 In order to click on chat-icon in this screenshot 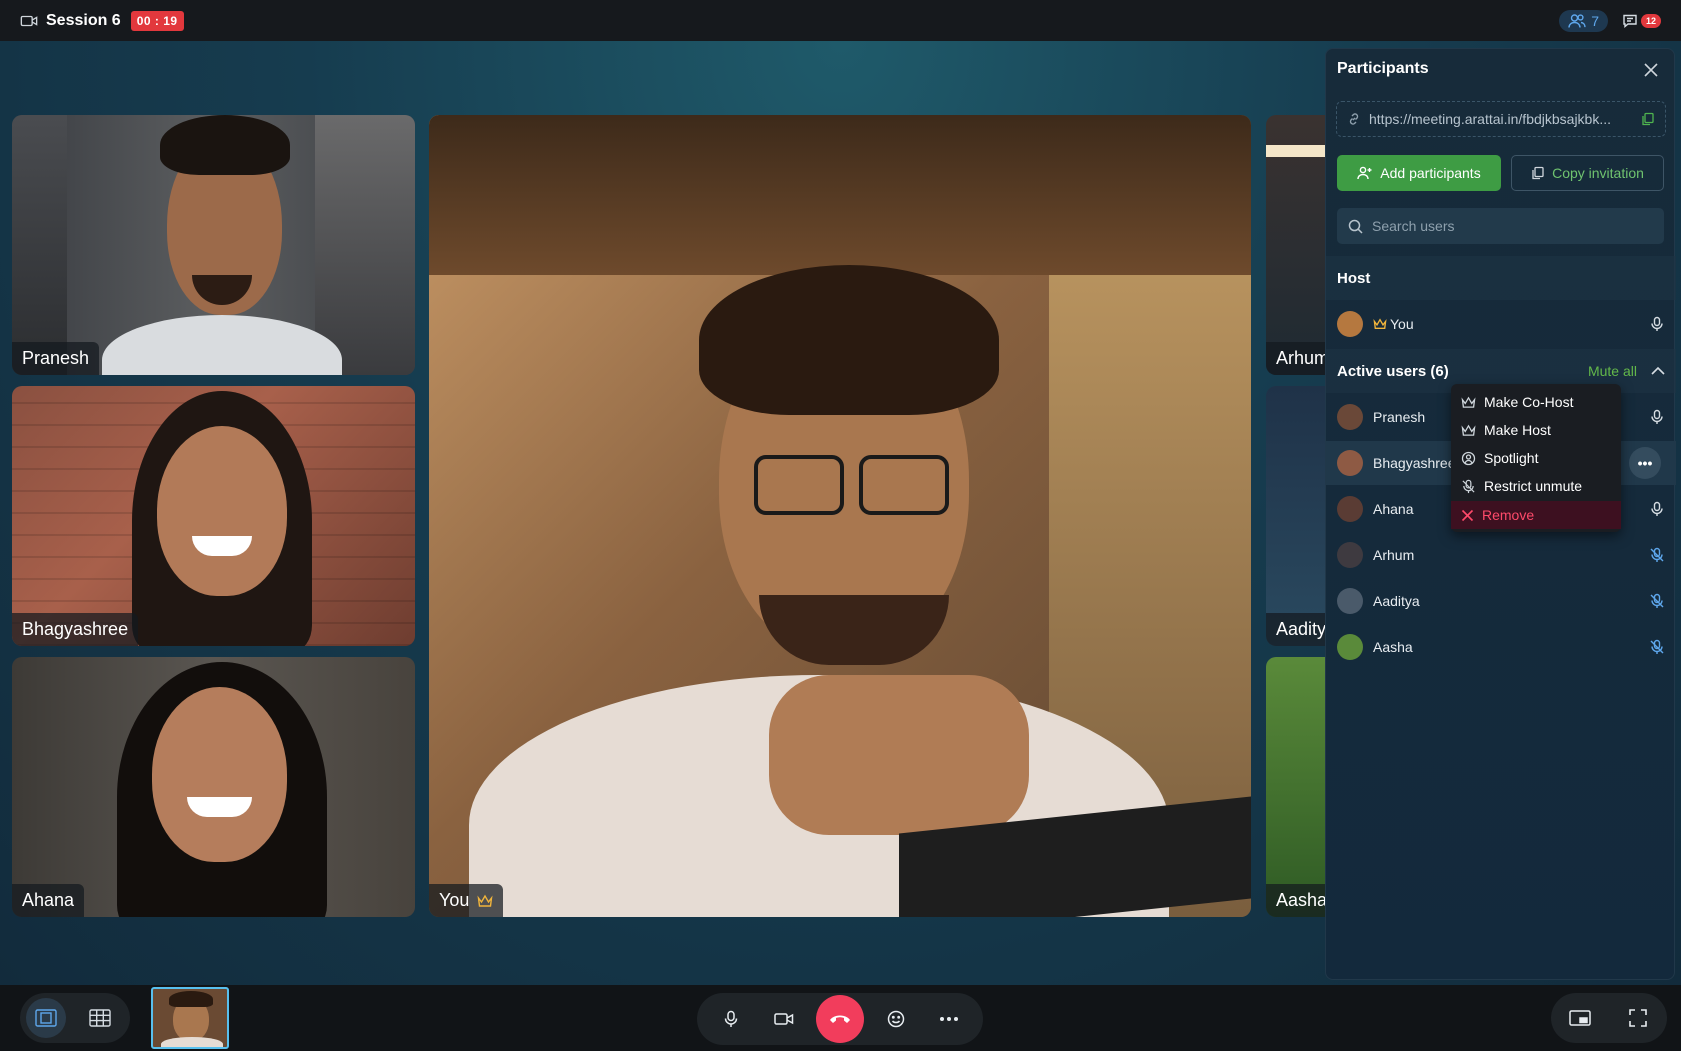, I will do `click(1630, 21)`.